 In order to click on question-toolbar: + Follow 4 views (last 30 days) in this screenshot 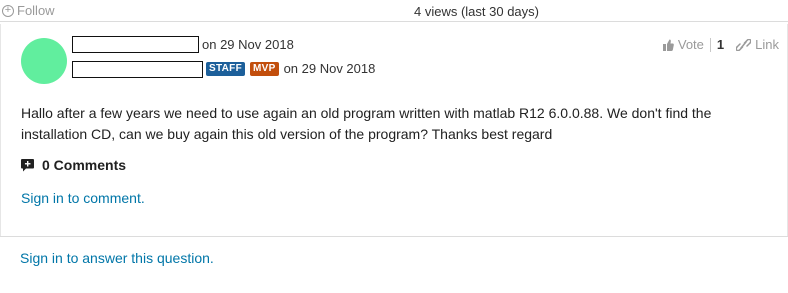, I will do `click(394, 11)`.